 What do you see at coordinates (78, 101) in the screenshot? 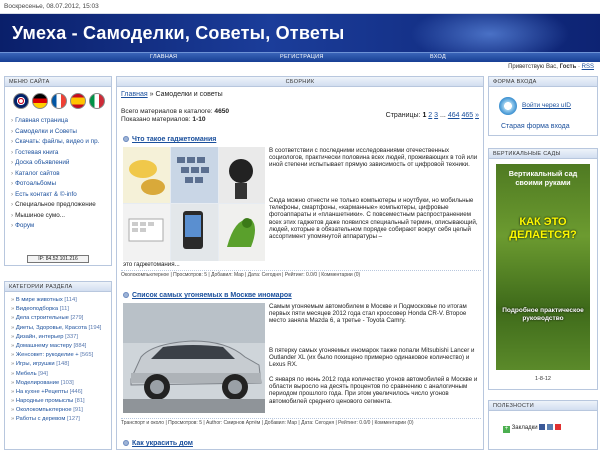
I see `flag-es-icon` at bounding box center [78, 101].